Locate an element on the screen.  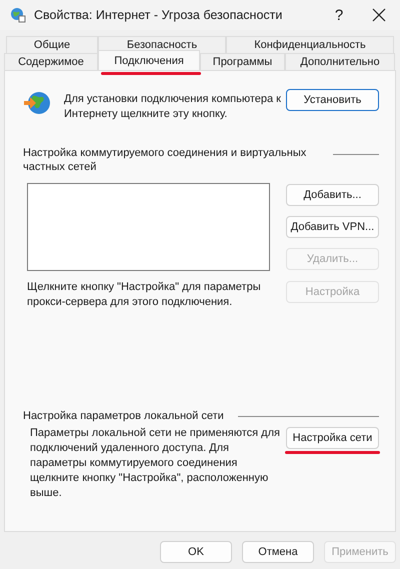
tab: Конфиденциальность is located at coordinates (310, 44).